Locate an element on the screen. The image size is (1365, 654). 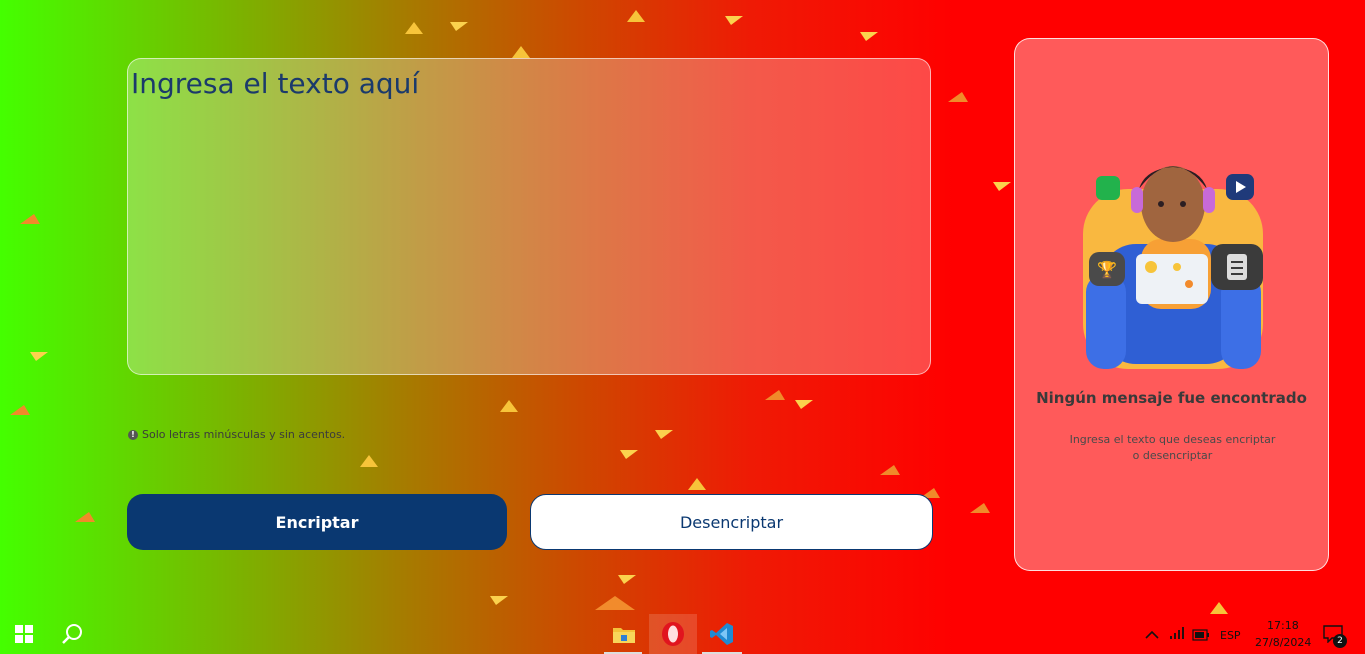
hint-text: Solo letras minúsculas y sin acentos. is located at coordinates (244, 434).